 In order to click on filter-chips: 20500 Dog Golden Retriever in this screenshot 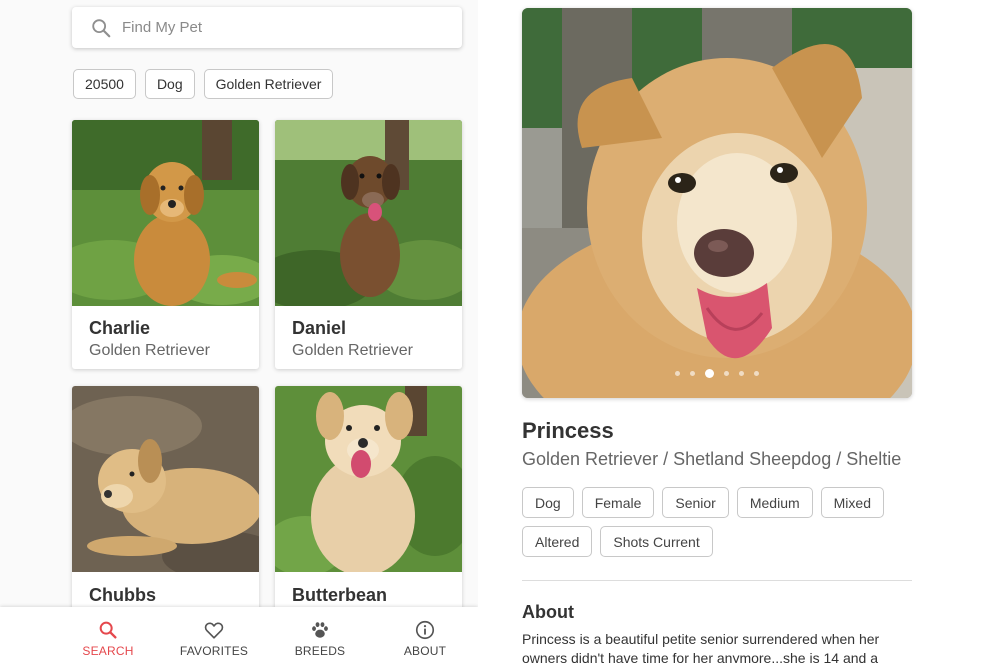, I will do `click(203, 84)`.